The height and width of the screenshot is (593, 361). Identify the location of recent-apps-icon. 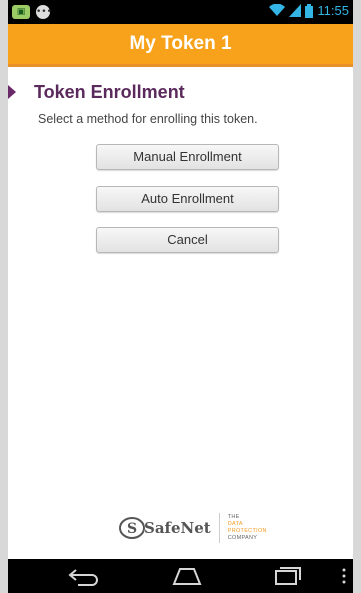
(287, 576).